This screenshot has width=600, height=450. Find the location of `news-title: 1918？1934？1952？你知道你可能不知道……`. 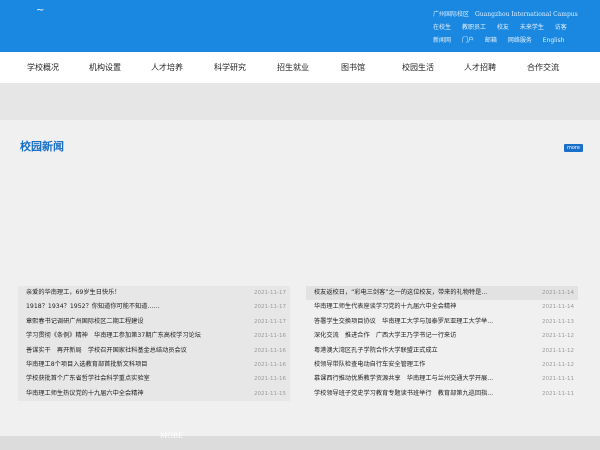

news-title: 1918？1934？1952？你知道你可能不知道…… is located at coordinates (93, 307).